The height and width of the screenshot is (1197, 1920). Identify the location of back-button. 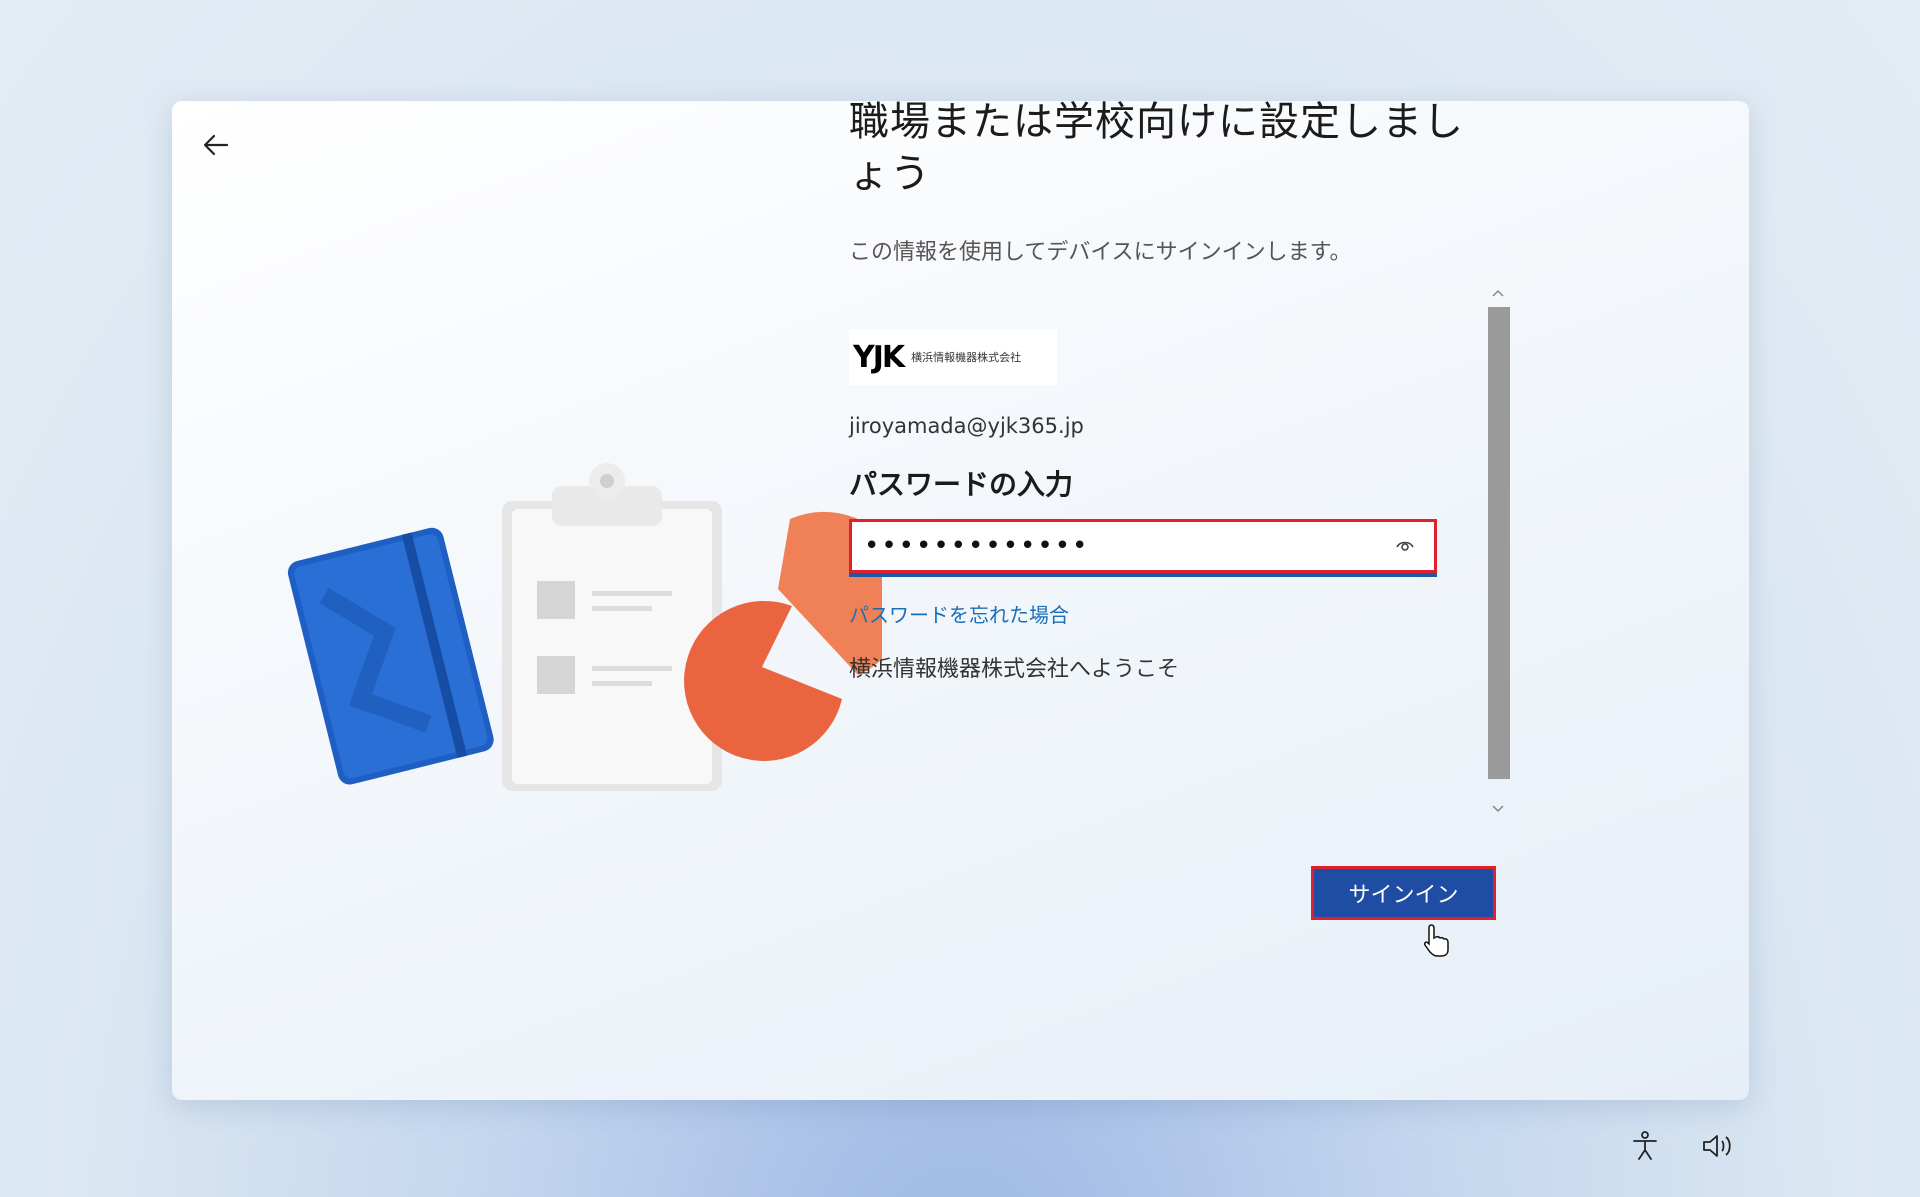
(216, 145).